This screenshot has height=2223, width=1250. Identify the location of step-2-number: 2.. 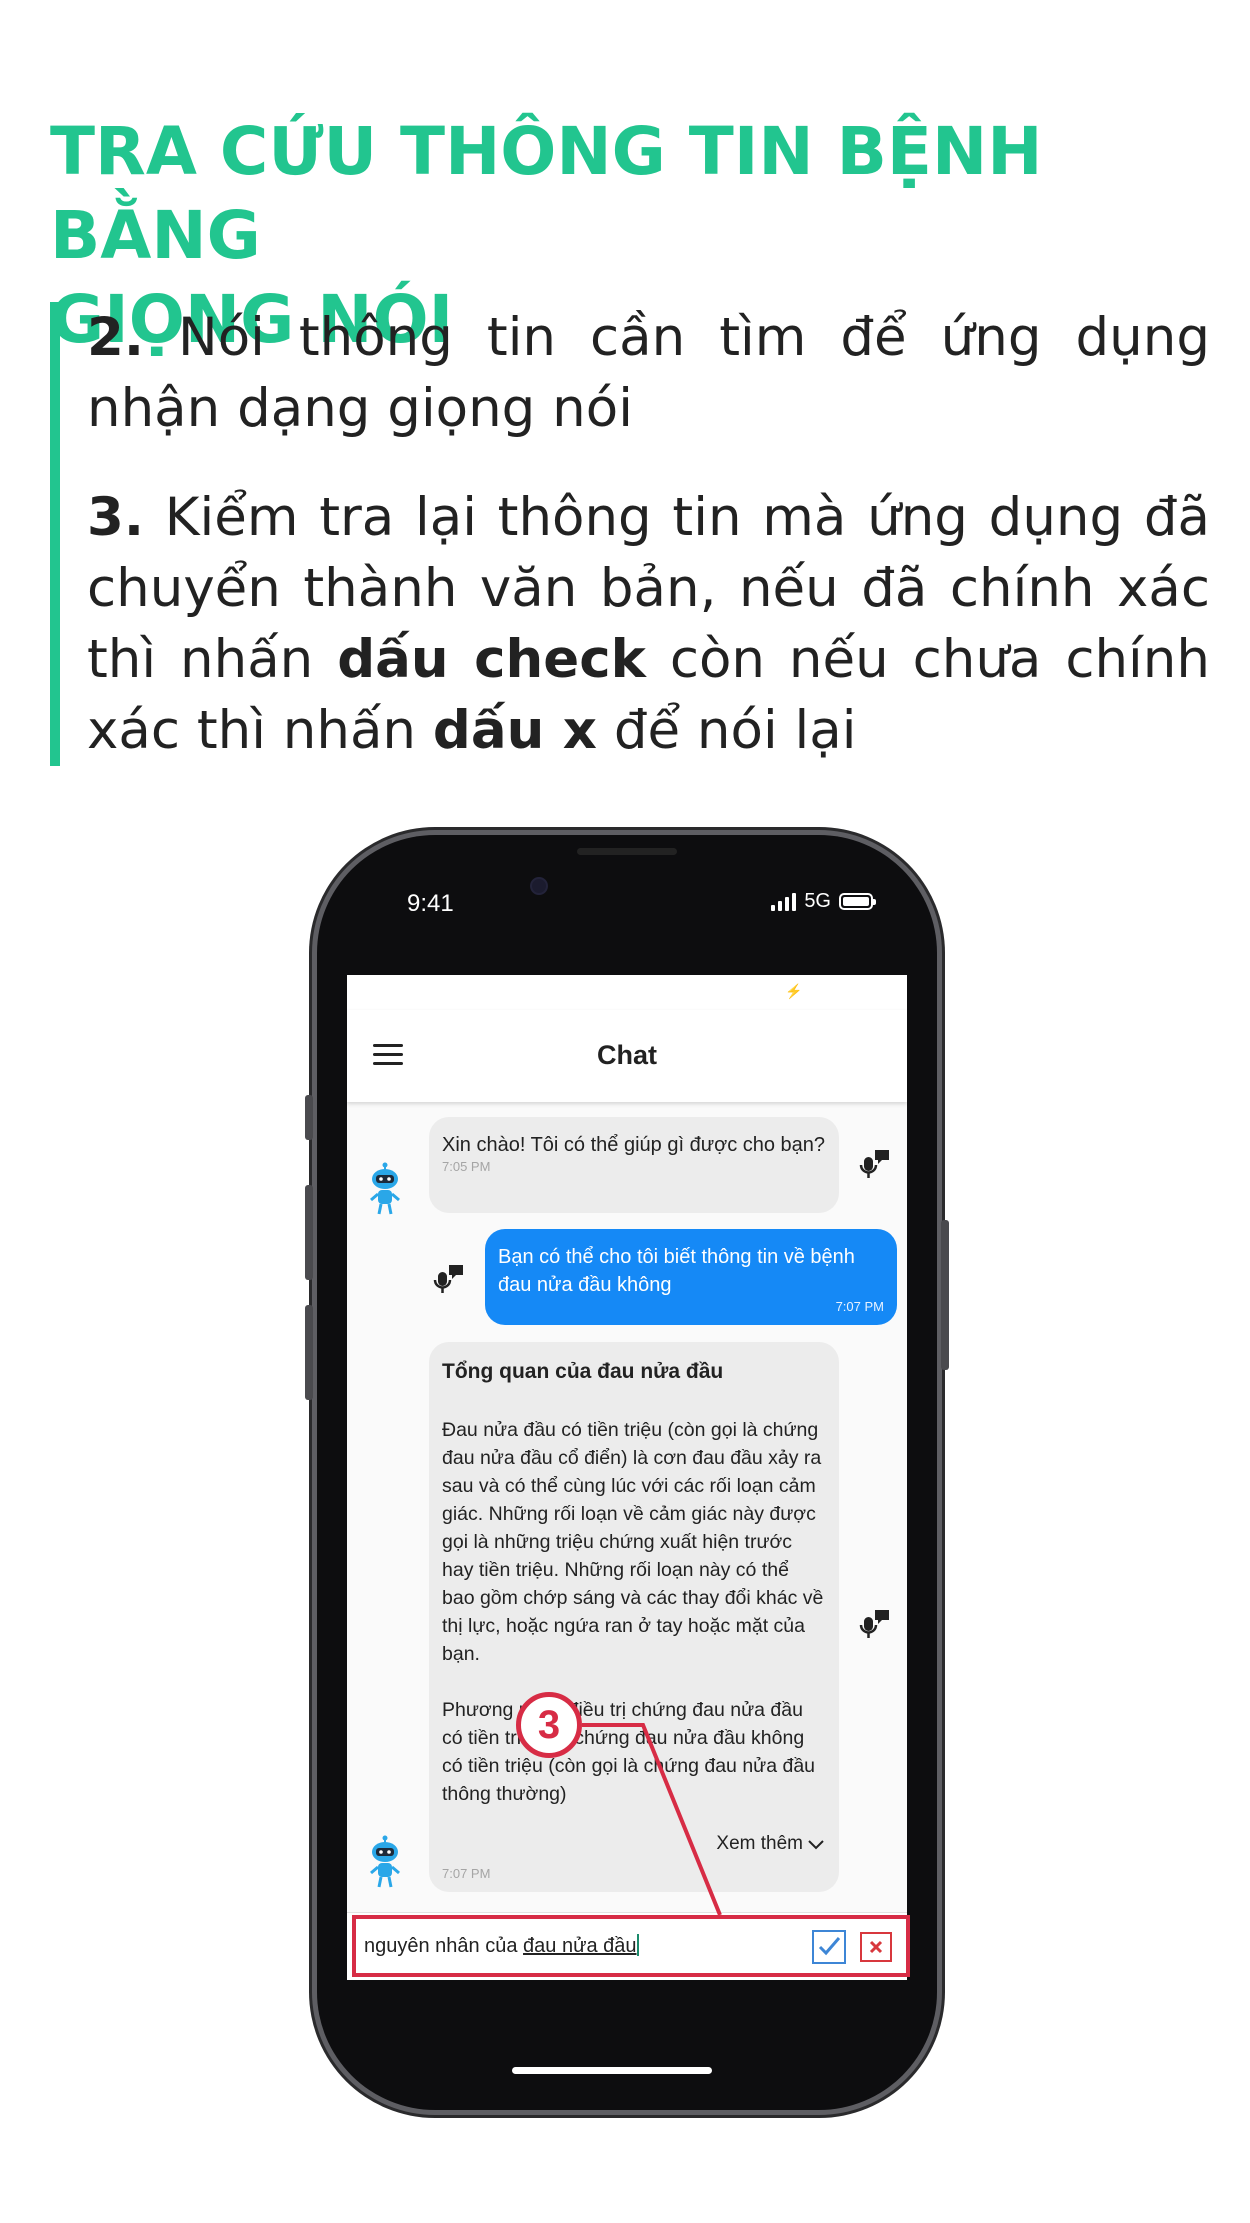
(116, 337).